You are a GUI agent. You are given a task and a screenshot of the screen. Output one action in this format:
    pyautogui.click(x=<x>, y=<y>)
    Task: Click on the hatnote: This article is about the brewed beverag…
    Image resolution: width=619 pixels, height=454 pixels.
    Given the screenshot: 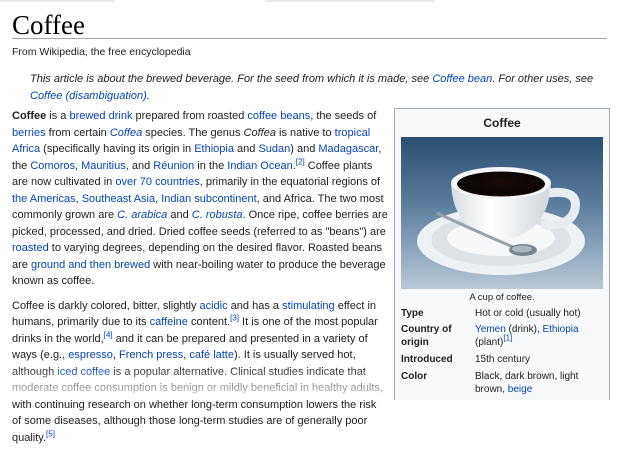 What is the action you would take?
    pyautogui.click(x=312, y=87)
    